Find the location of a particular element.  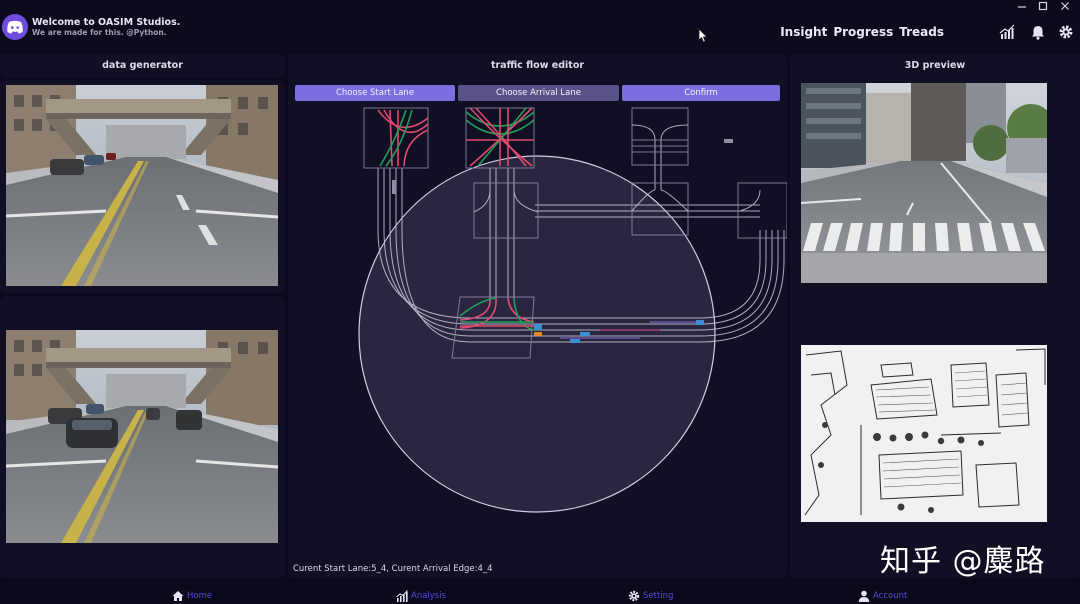

3d-preview-title: 3D preview is located at coordinates (935, 65).